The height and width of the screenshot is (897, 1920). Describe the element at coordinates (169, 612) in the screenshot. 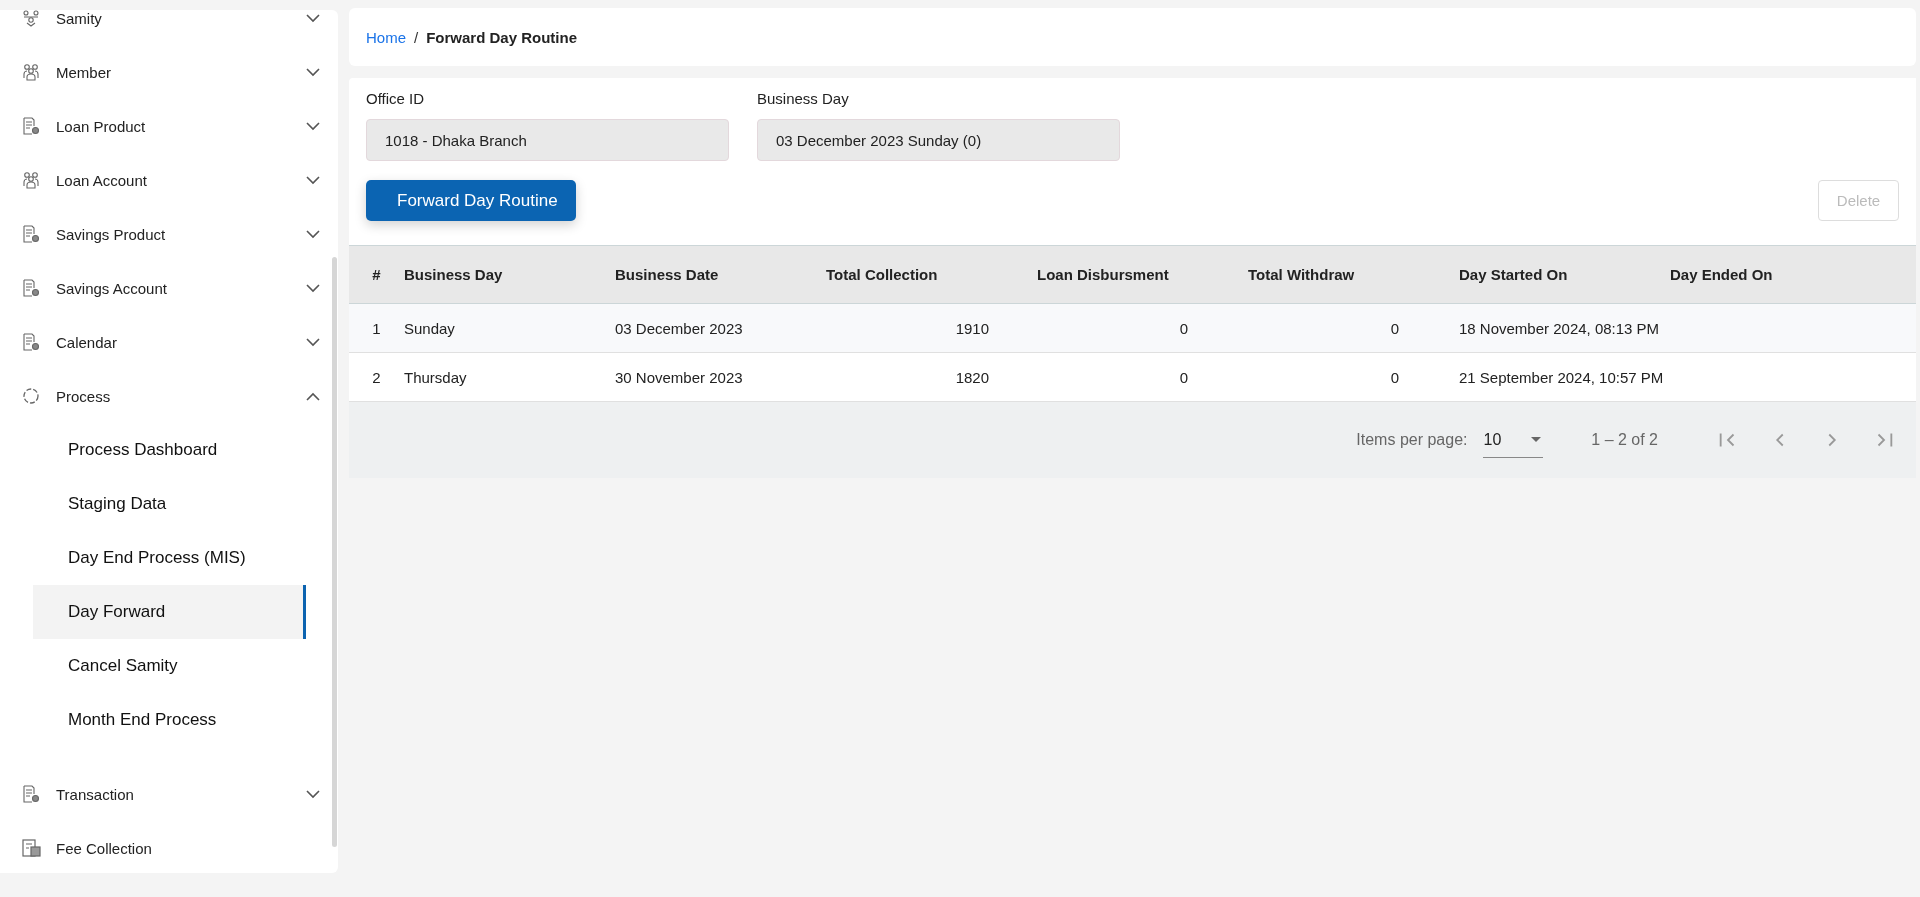

I see `sidebar-subitem: Day Forward` at that location.